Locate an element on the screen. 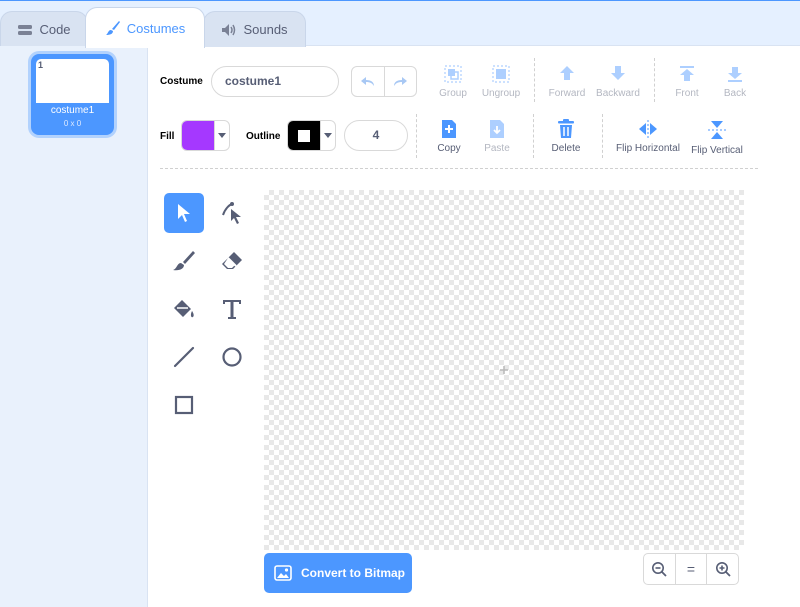 The image size is (800, 607). select-tool is located at coordinates (184, 213).